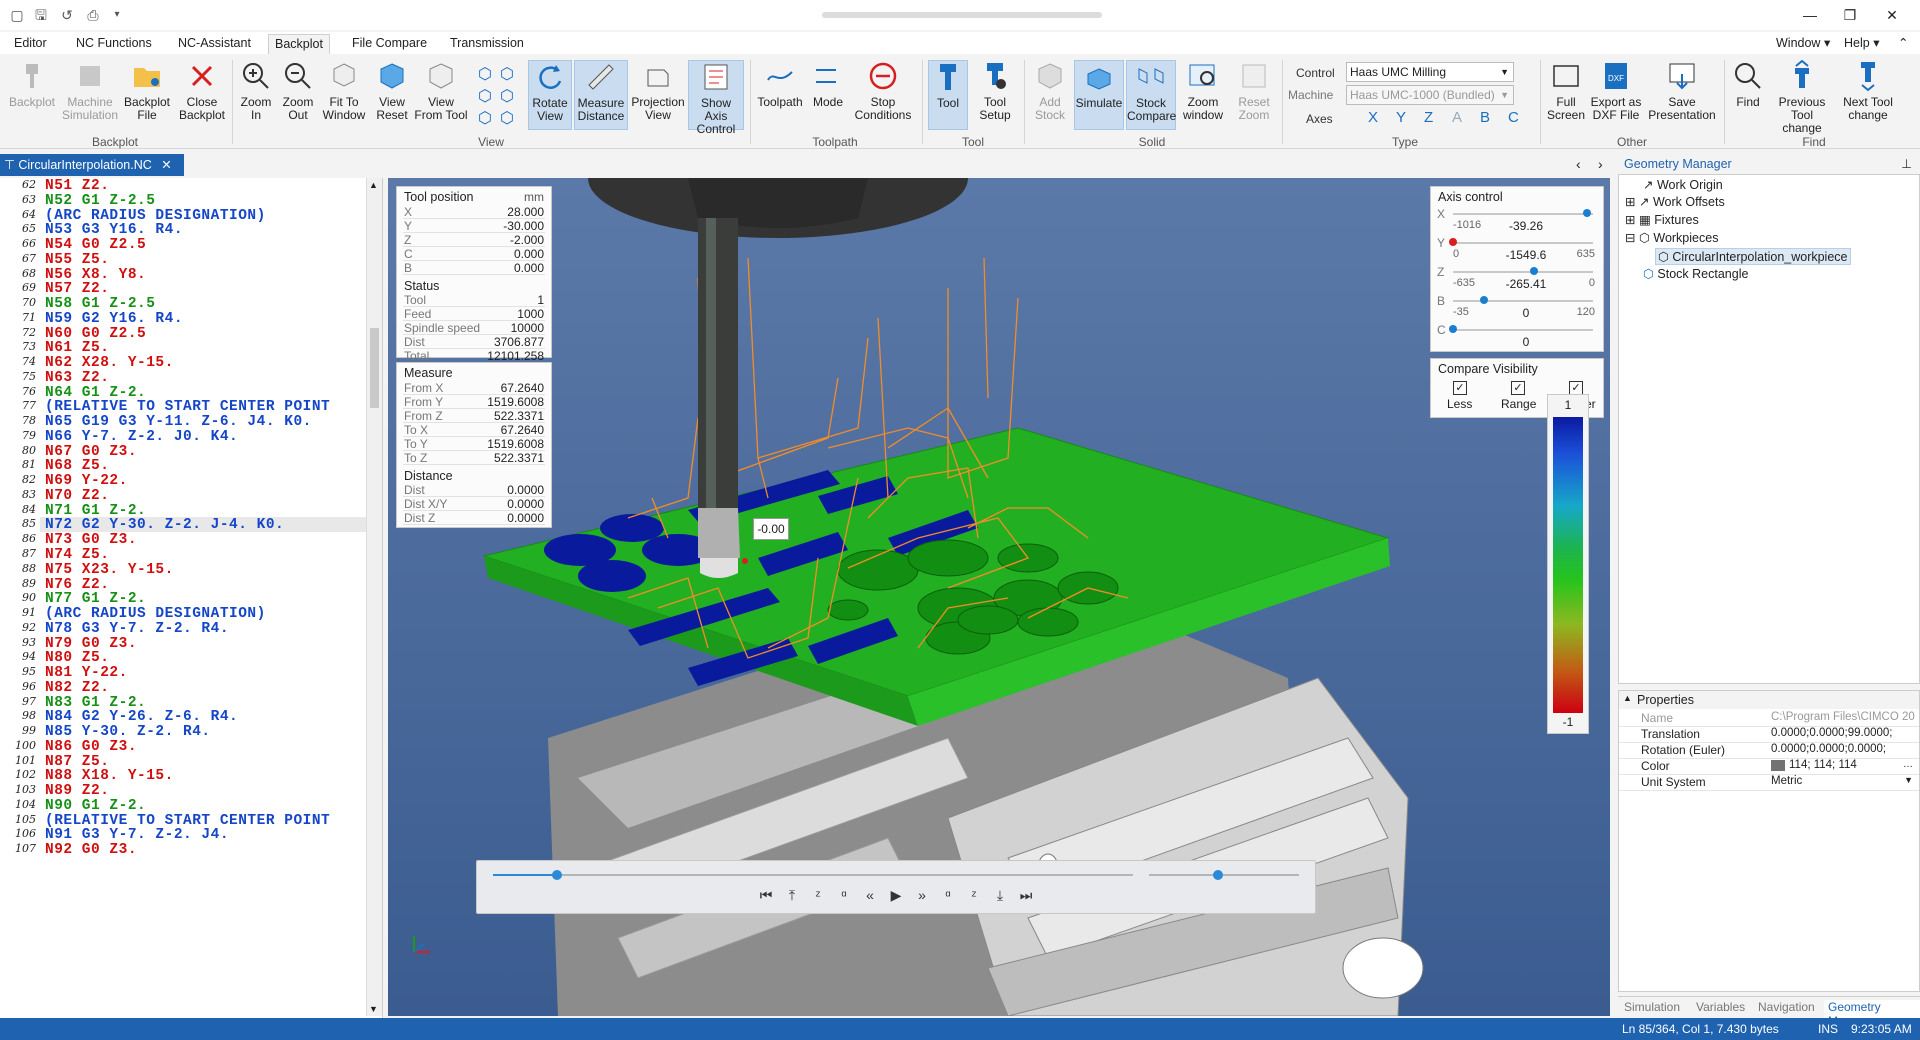  Describe the element at coordinates (948, 95) in the screenshot. I see `tool-button: Tool` at that location.